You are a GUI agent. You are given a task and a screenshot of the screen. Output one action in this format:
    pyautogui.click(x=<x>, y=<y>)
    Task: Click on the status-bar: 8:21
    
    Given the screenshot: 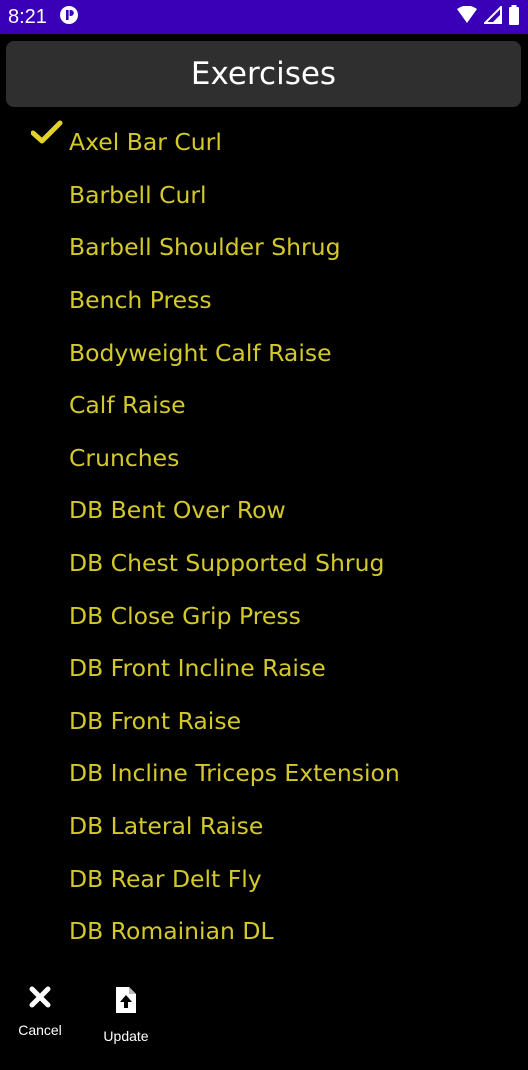 What is the action you would take?
    pyautogui.click(x=264, y=17)
    